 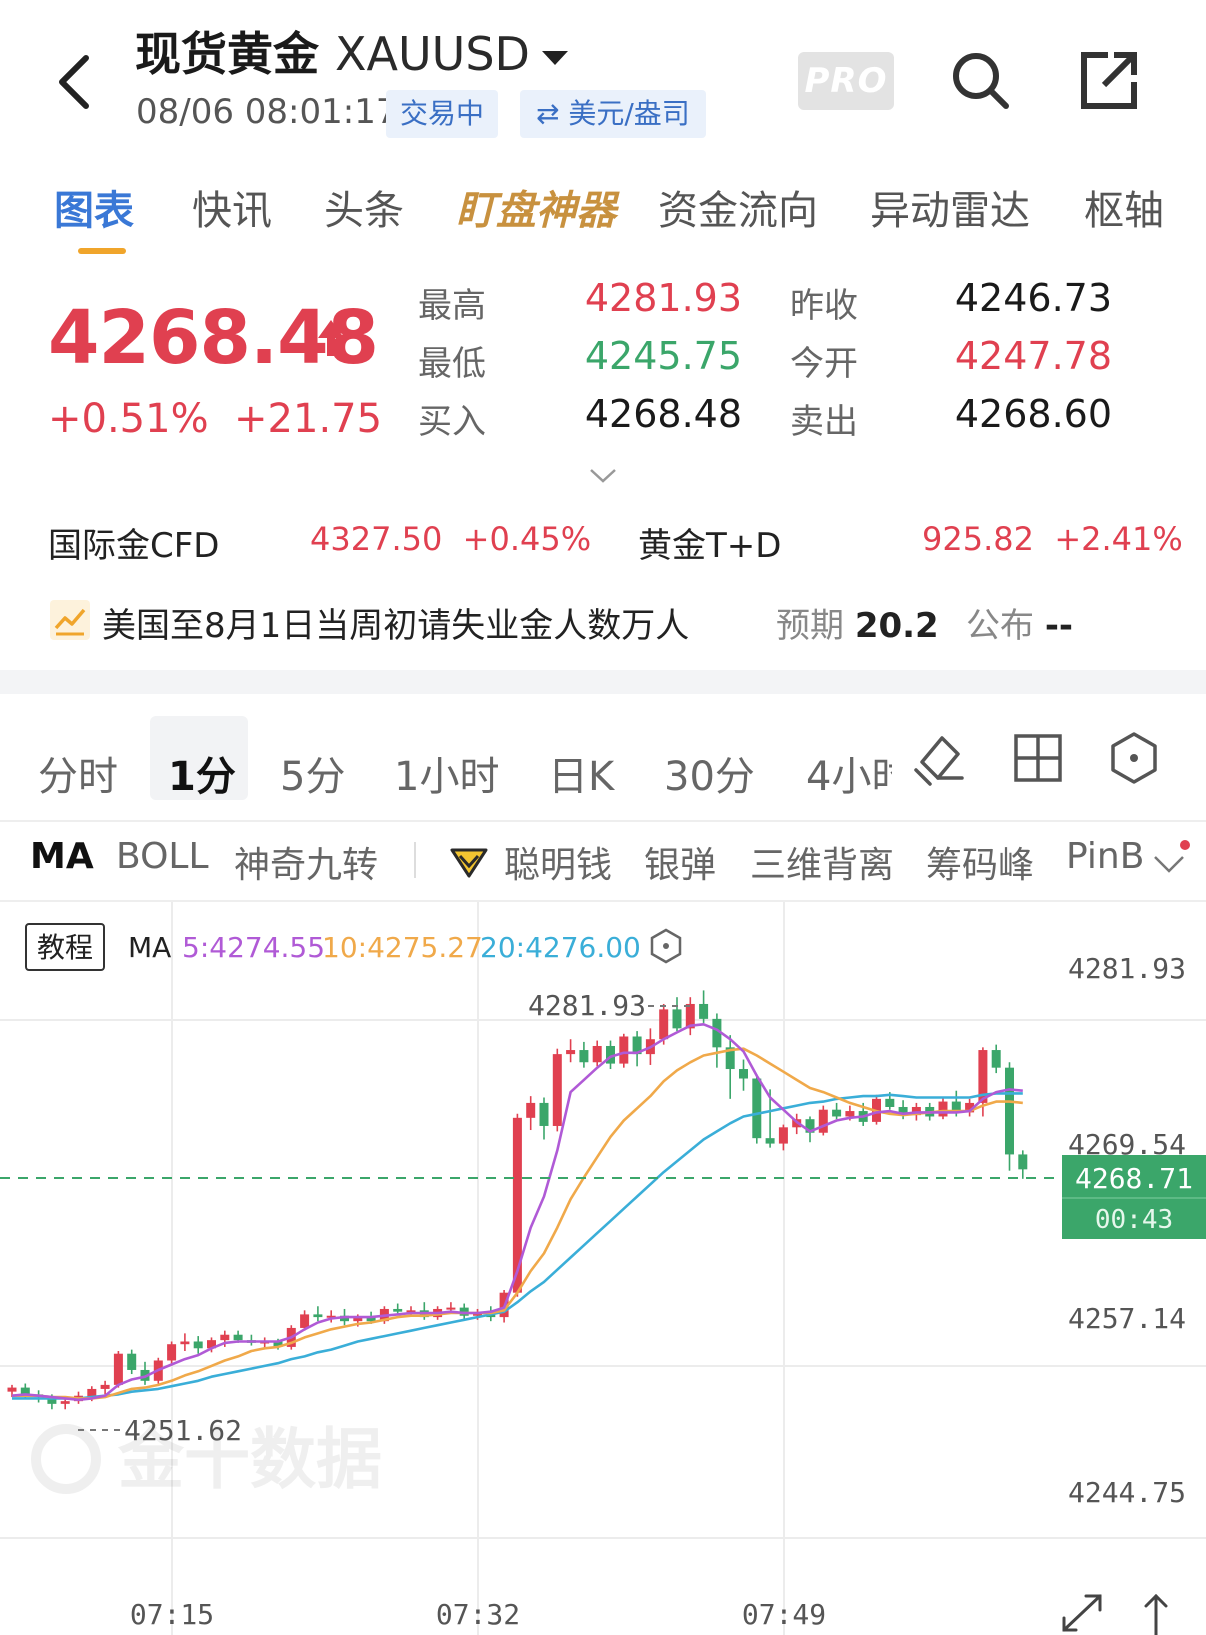 What do you see at coordinates (810, 626) in the screenshot?
I see `expected-label: 预期` at bounding box center [810, 626].